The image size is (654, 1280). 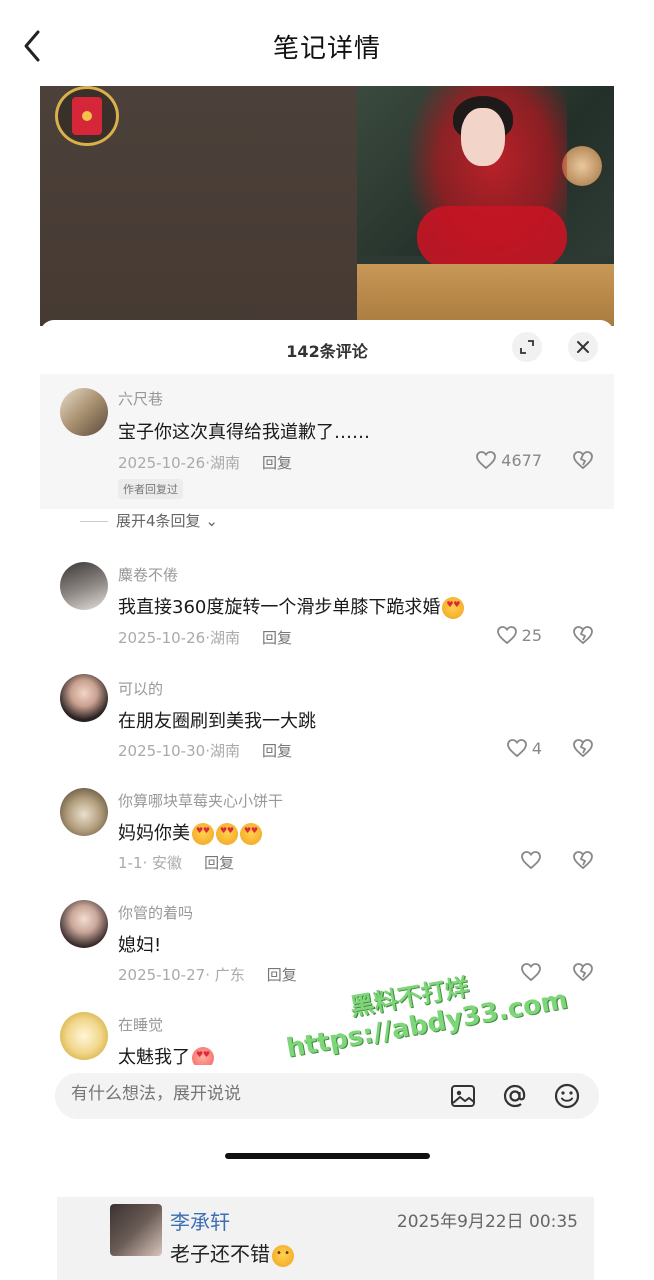 I want to click on comment-input-bar, so click(x=327, y=1096).